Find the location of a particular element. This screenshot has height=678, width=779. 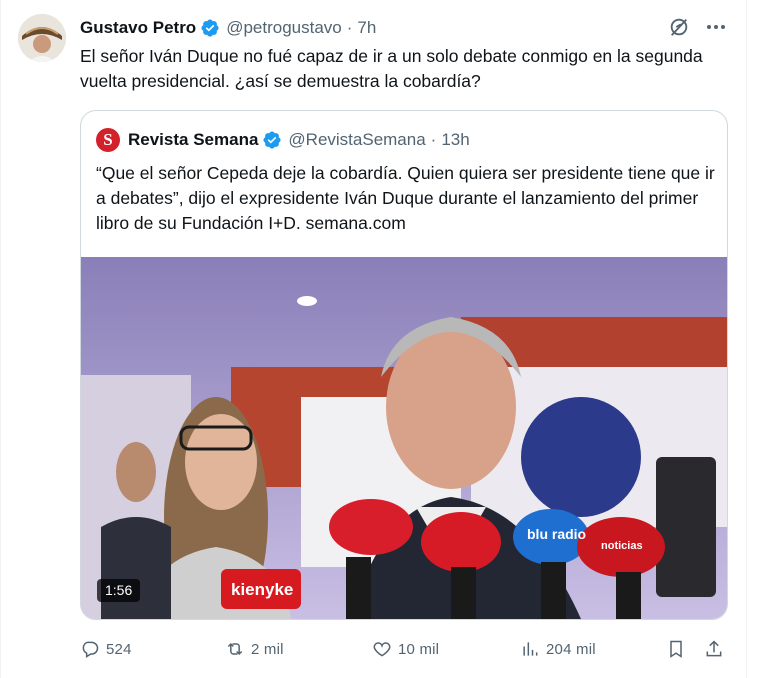

share-icon is located at coordinates (714, 648).